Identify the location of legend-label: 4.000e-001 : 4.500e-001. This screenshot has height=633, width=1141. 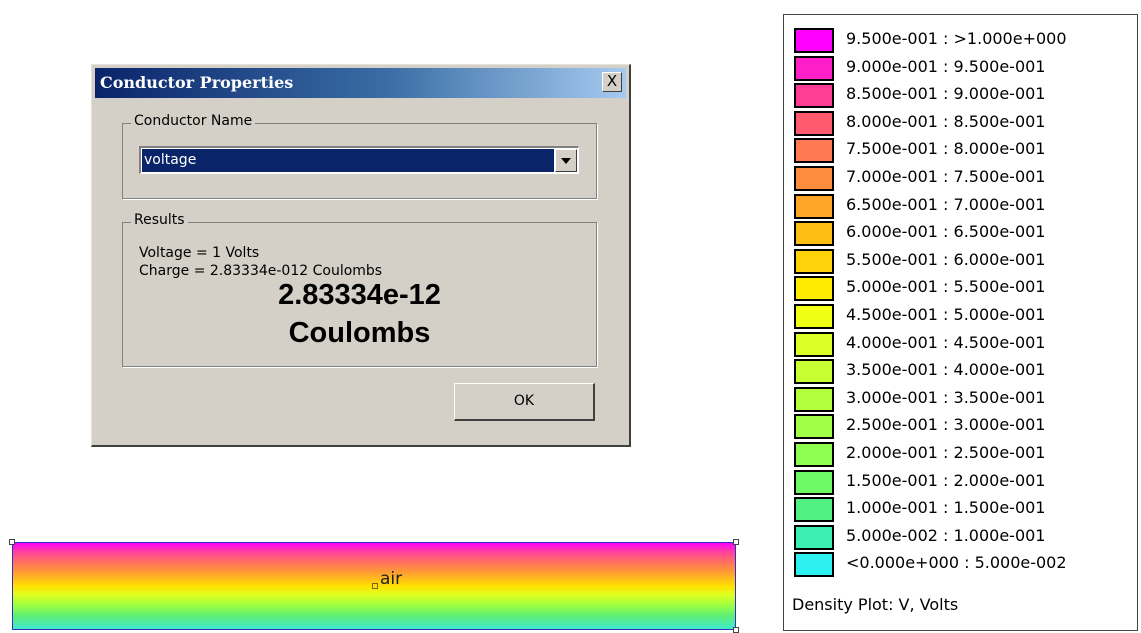
(946, 342).